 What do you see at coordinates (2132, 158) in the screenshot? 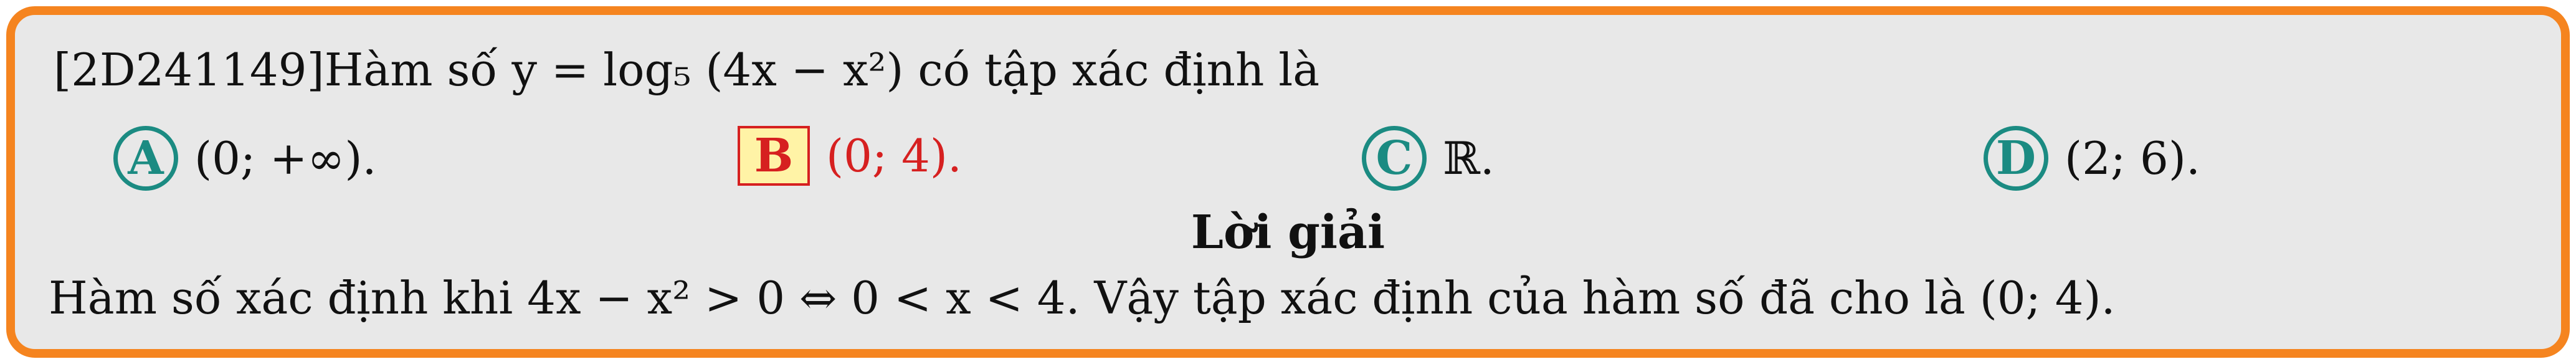
I see `option-d-text: (2; 6).` at bounding box center [2132, 158].